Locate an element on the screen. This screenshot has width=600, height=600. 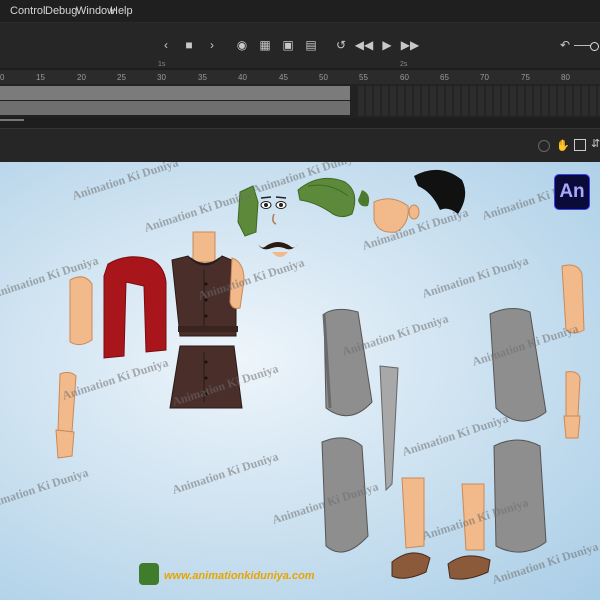
center-stage-icon: ⇵ is located at coordinates (595, 143).